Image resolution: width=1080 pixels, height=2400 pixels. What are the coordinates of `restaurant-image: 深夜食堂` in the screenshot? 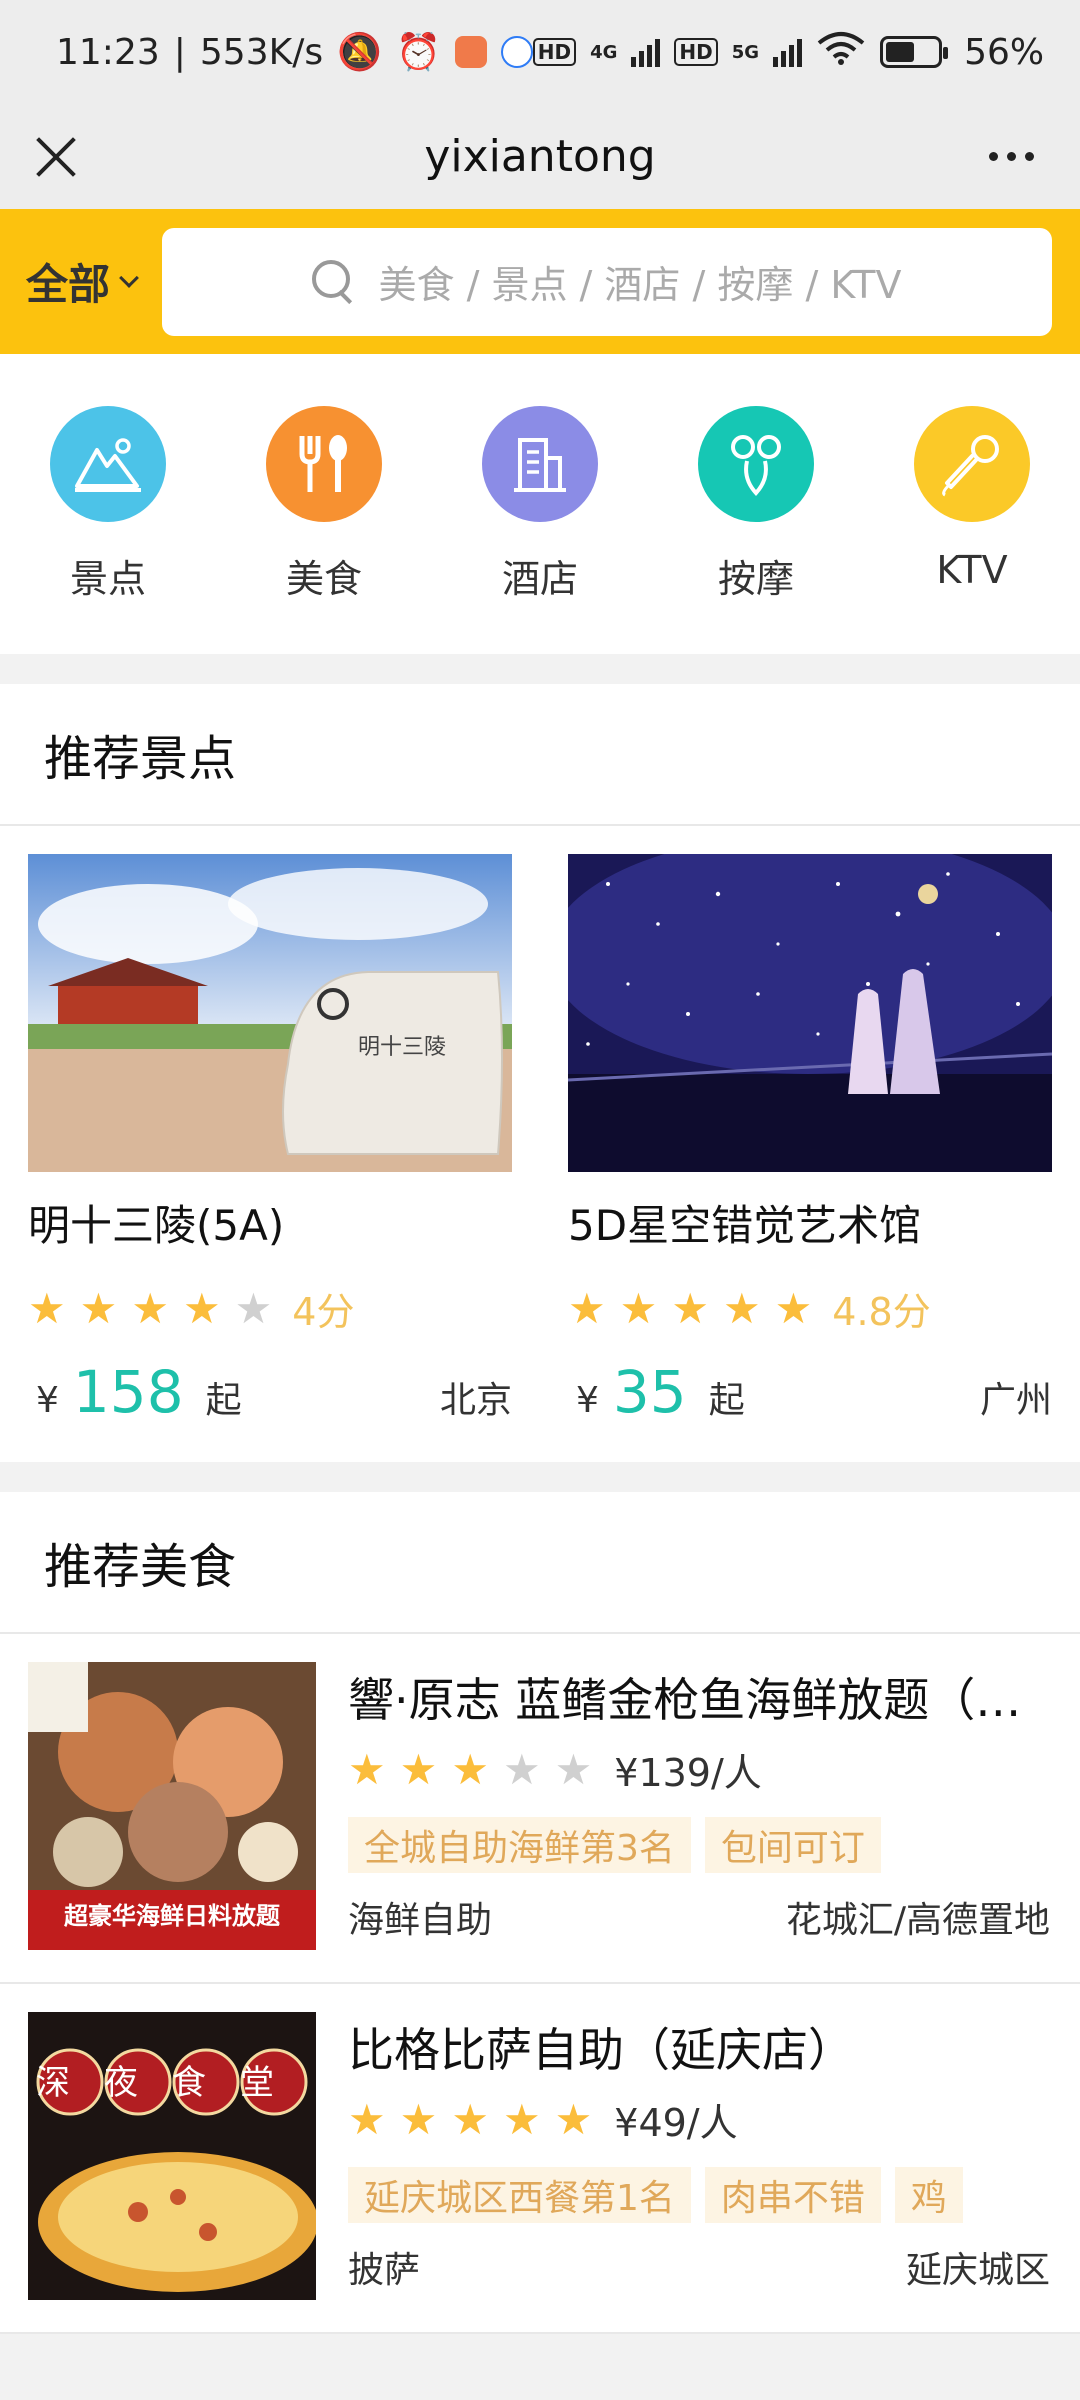 It's located at (172, 2156).